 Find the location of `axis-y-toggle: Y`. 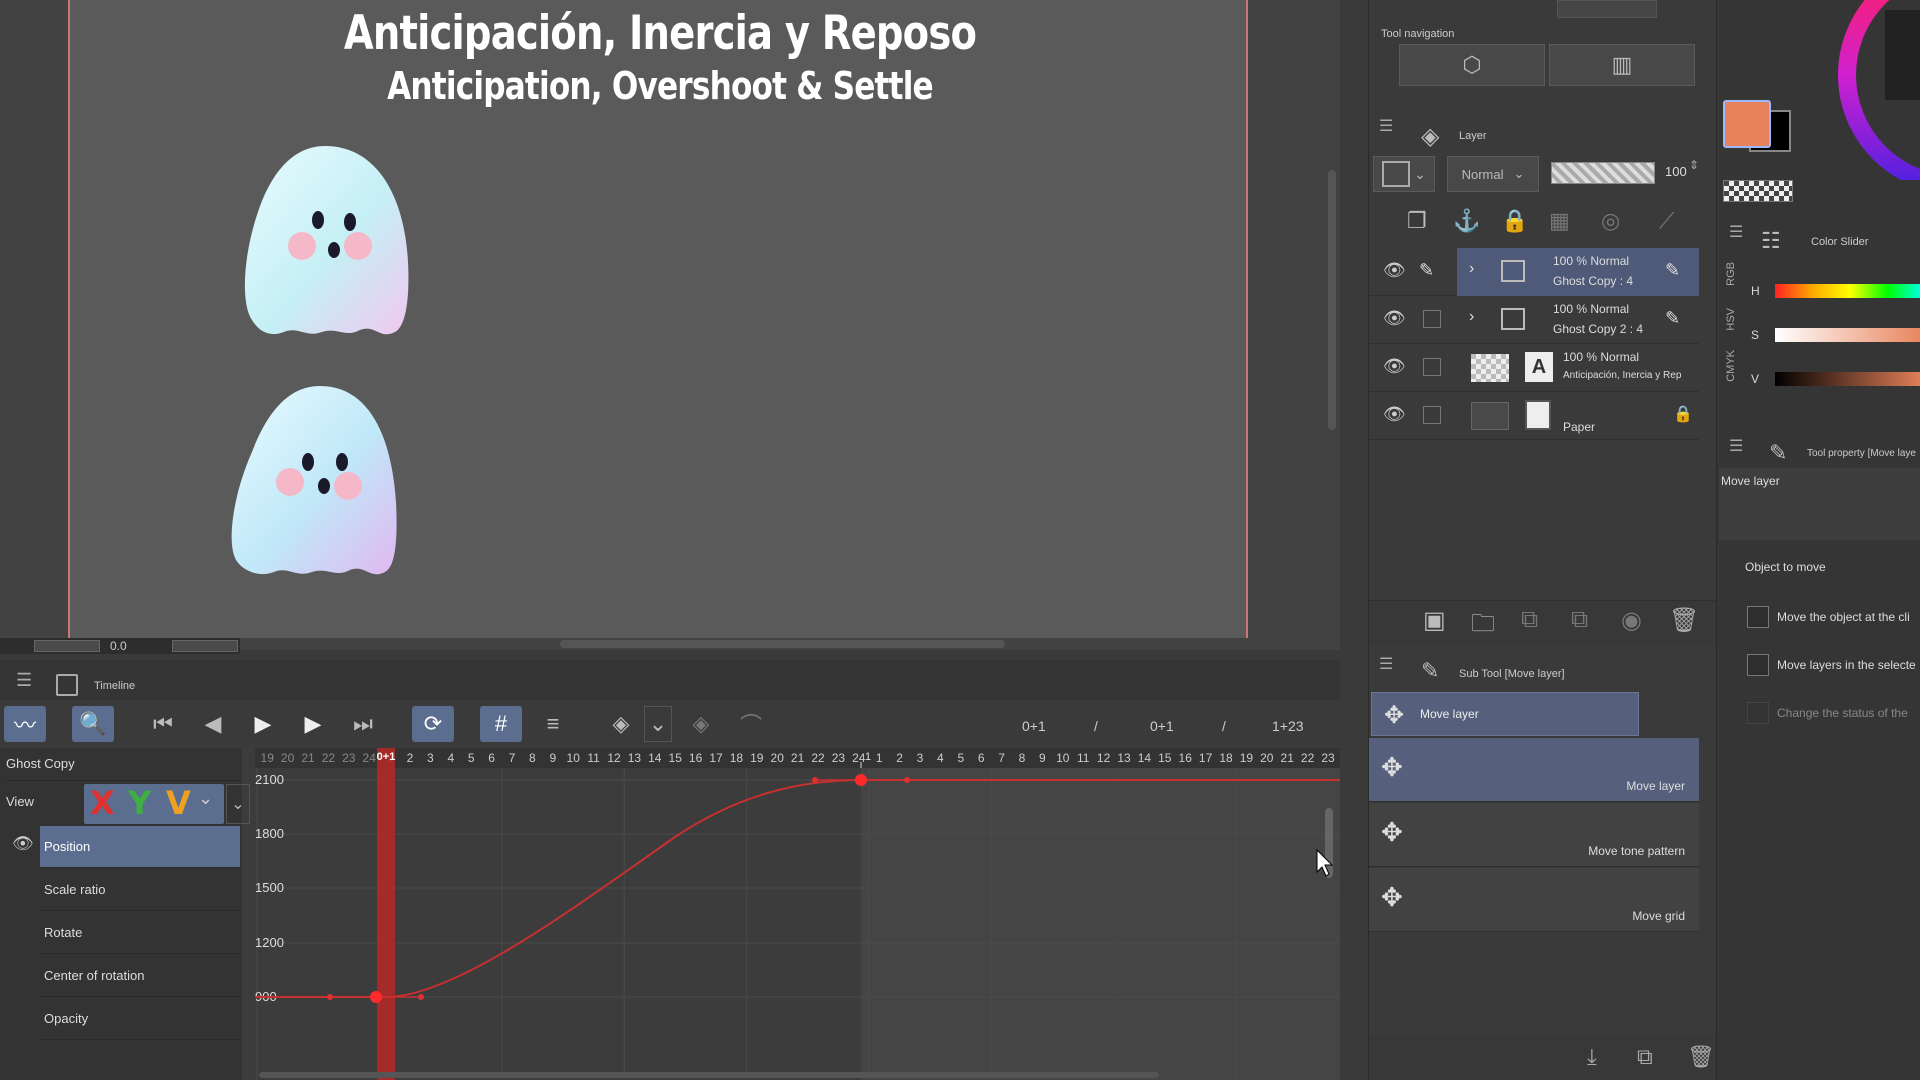

axis-y-toggle: Y is located at coordinates (139, 803).